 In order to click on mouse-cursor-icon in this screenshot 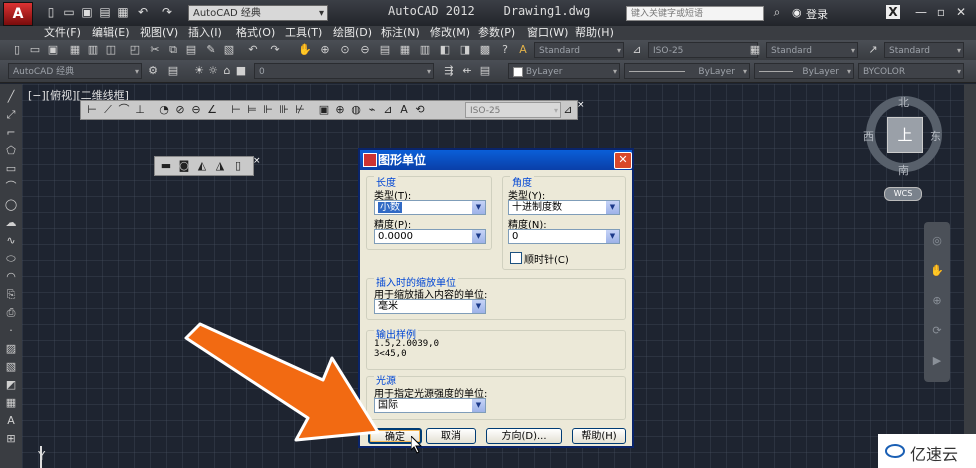, I will do `click(417, 445)`.